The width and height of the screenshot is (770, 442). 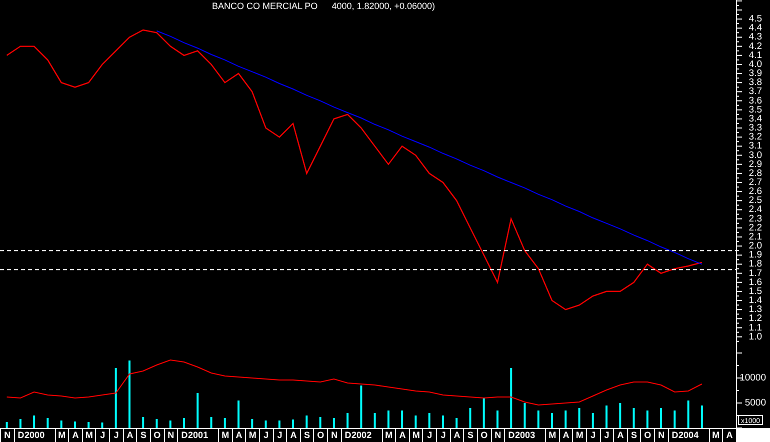 I want to click on axis-label: 4.0, so click(x=755, y=64).